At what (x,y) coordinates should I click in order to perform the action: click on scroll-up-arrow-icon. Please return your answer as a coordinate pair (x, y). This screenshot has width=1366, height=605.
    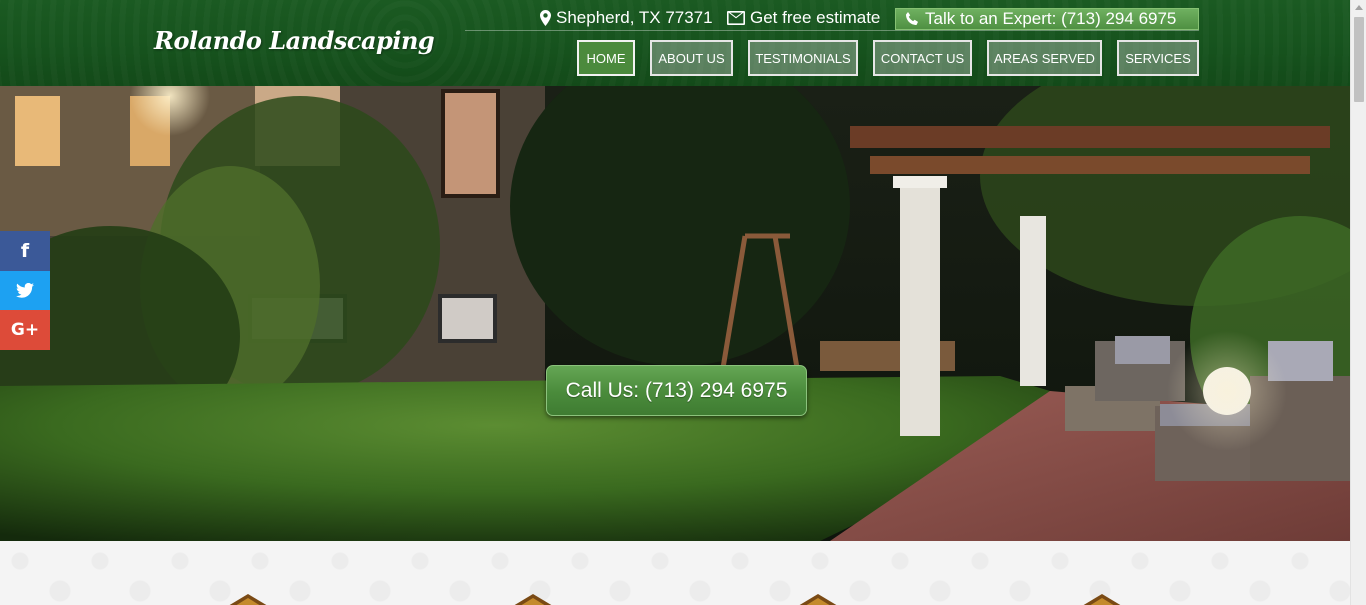
    Looking at the image, I should click on (1359, 7).